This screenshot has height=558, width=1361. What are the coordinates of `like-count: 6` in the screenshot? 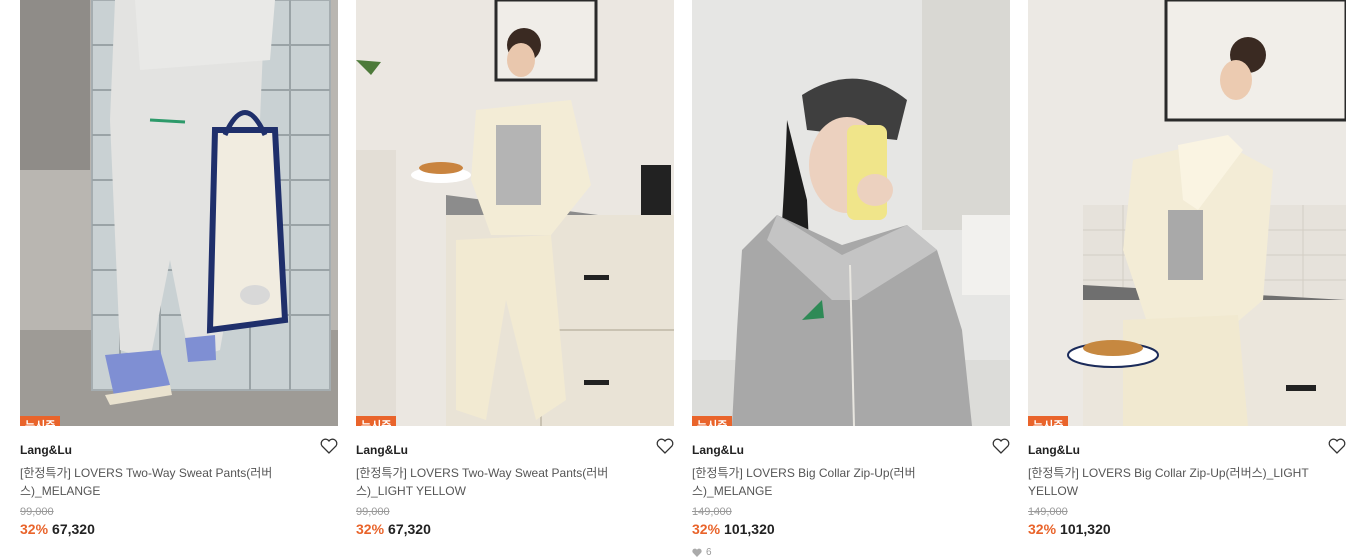 It's located at (851, 552).